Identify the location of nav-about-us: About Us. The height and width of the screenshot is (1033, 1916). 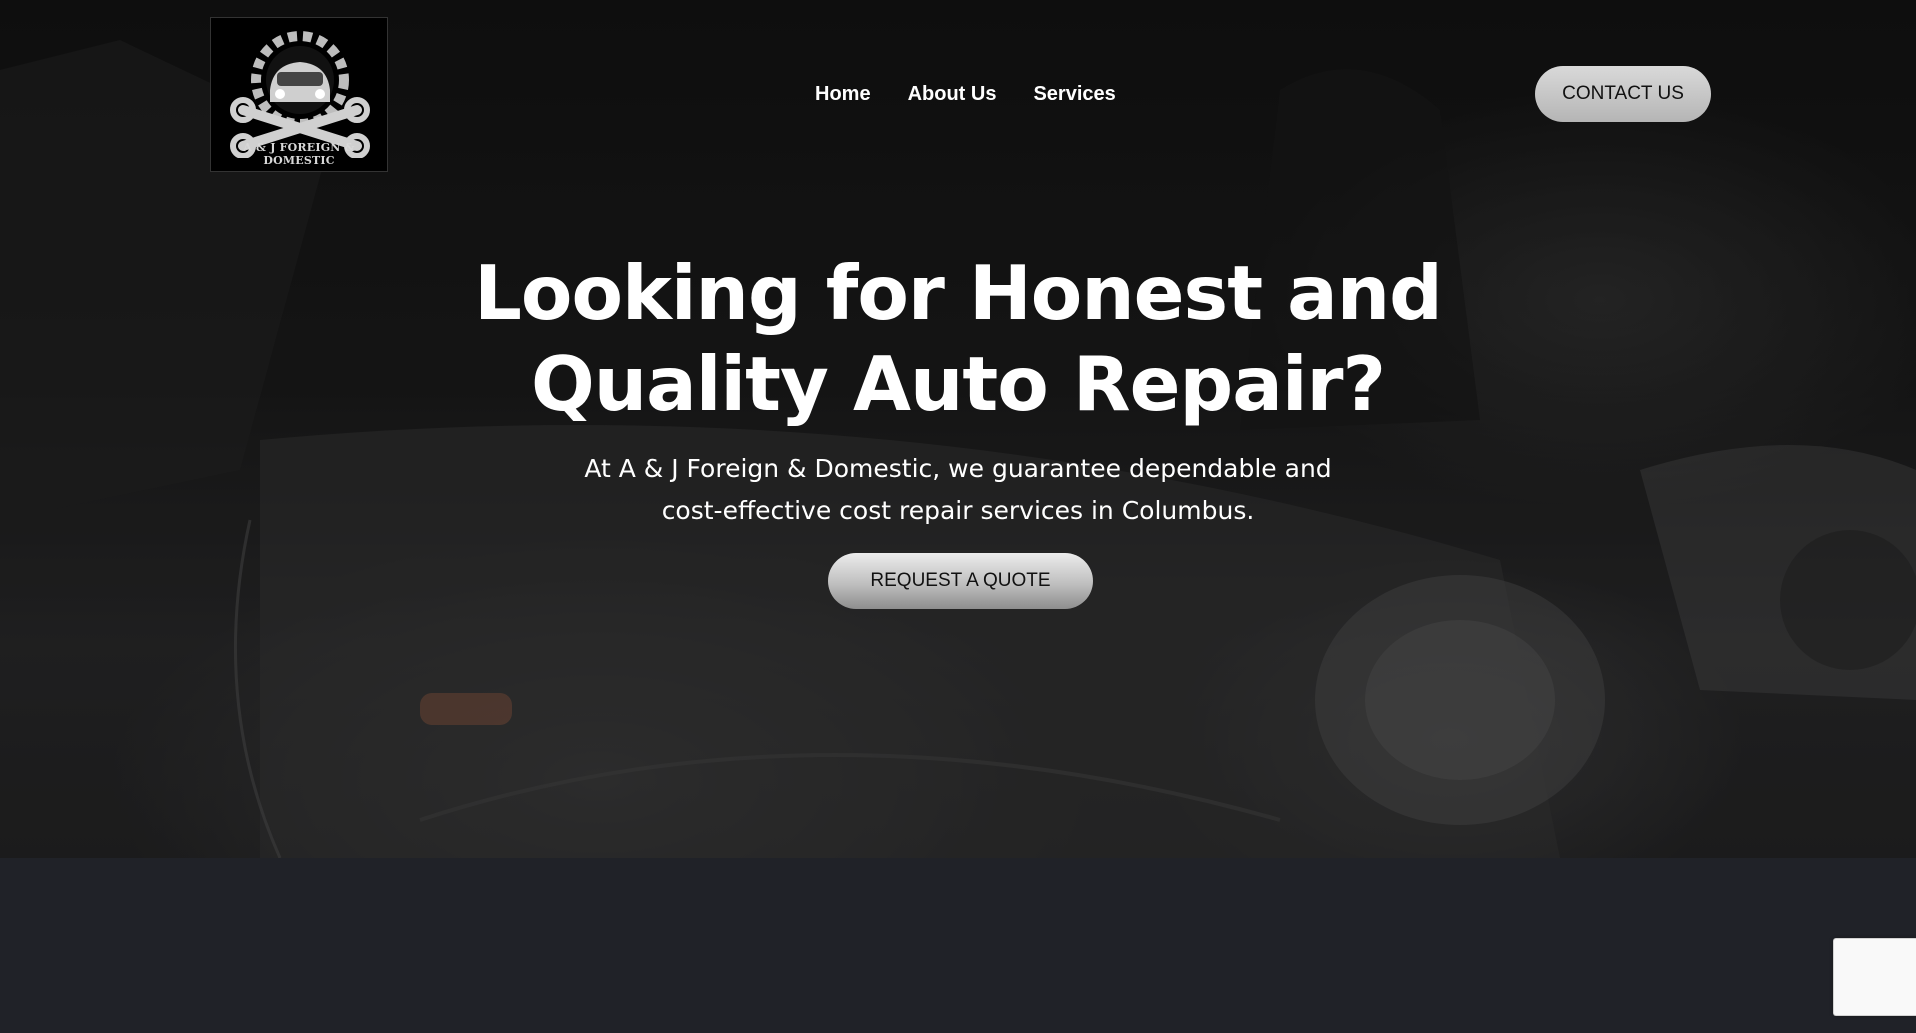
(952, 94).